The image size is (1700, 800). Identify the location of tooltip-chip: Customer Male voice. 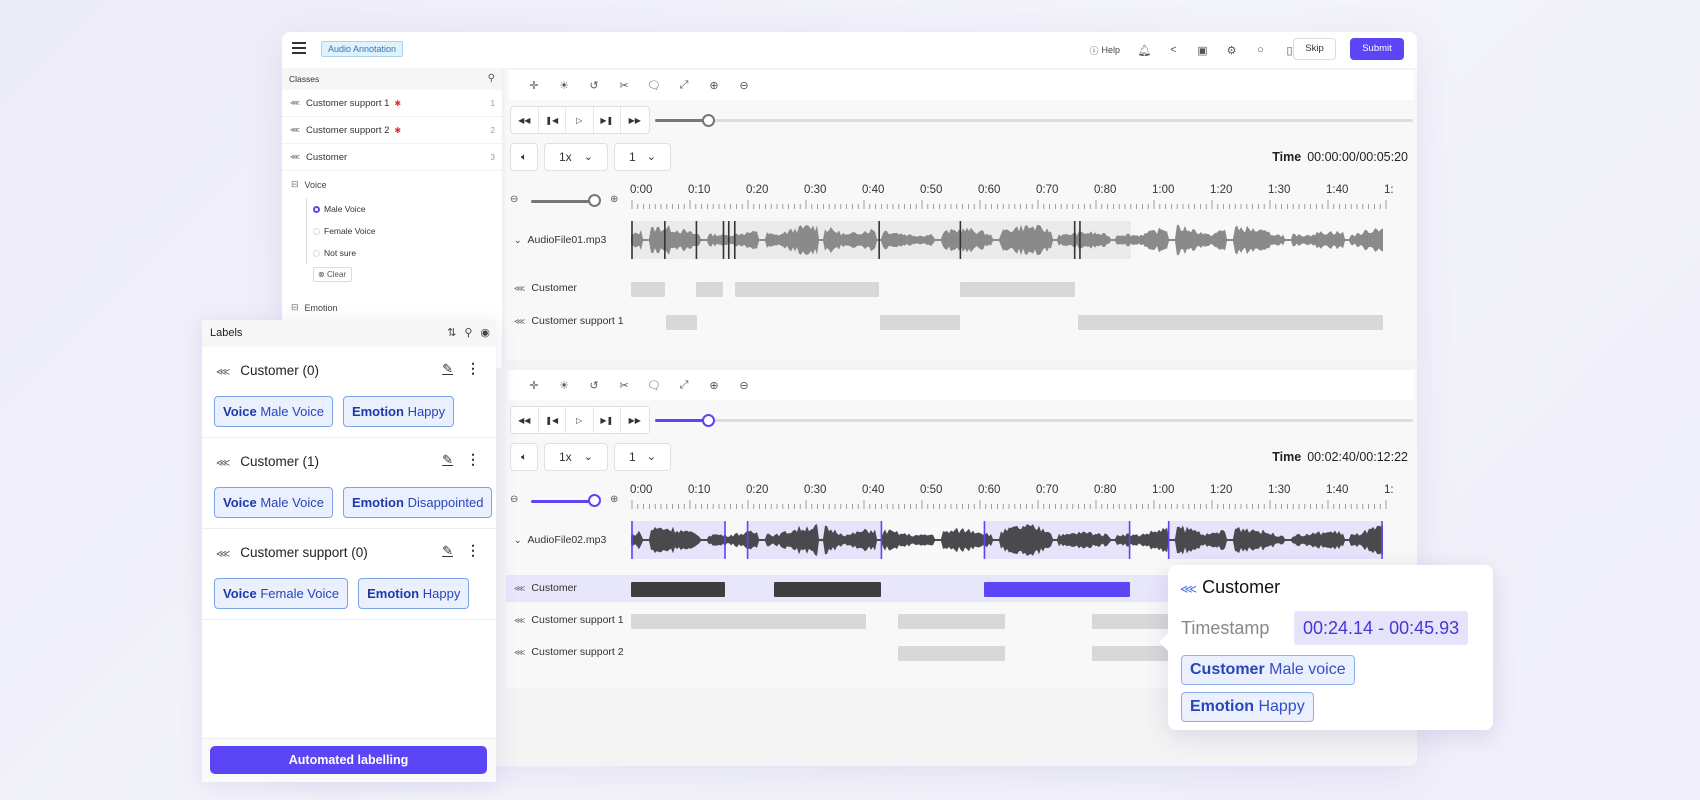
(1268, 670).